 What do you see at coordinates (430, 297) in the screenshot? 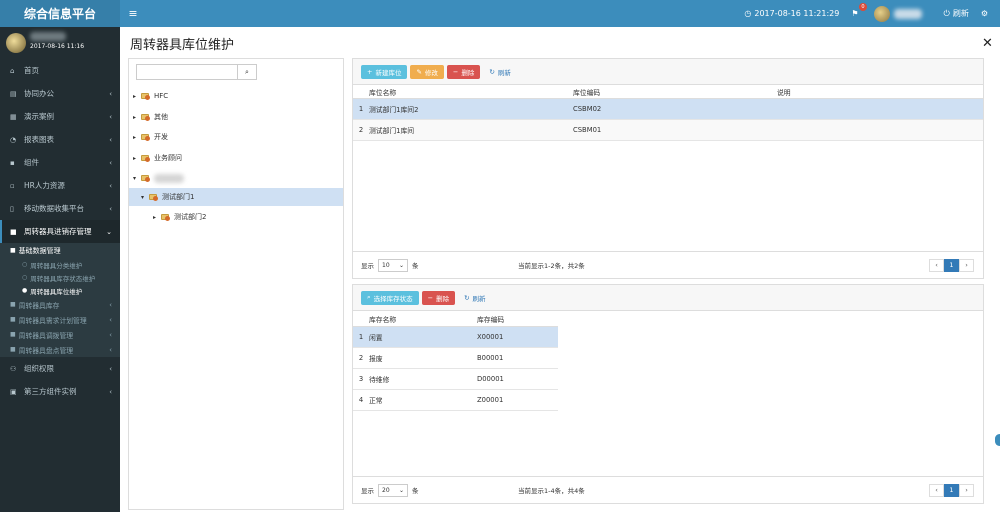
I see `minus-icon: −` at bounding box center [430, 297].